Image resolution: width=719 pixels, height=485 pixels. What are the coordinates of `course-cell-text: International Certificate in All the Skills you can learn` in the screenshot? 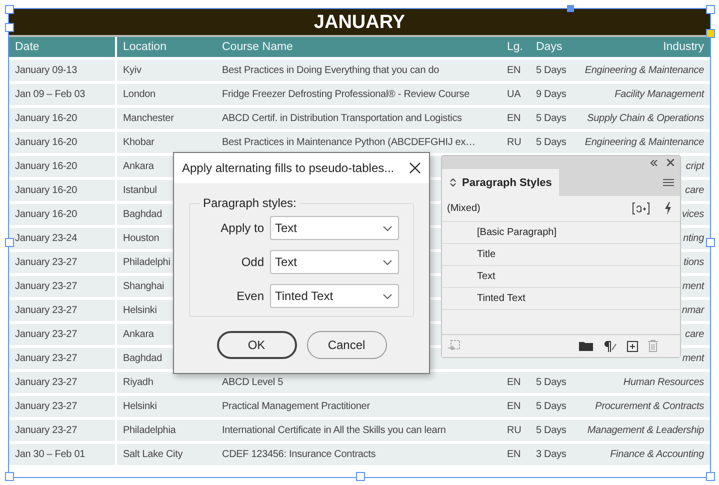 It's located at (334, 430).